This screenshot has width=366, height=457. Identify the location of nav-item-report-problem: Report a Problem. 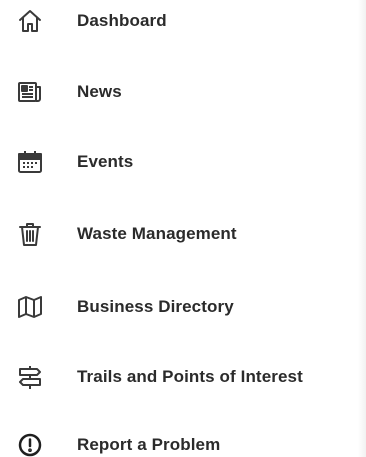
(180, 439).